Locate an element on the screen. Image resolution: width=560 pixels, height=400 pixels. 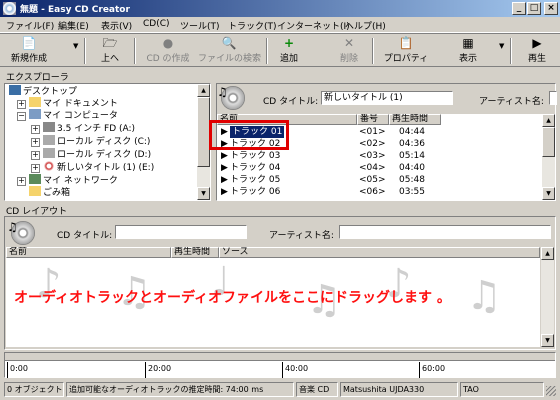
music-note-icon: ♫ is located at coordinates (12, 227).